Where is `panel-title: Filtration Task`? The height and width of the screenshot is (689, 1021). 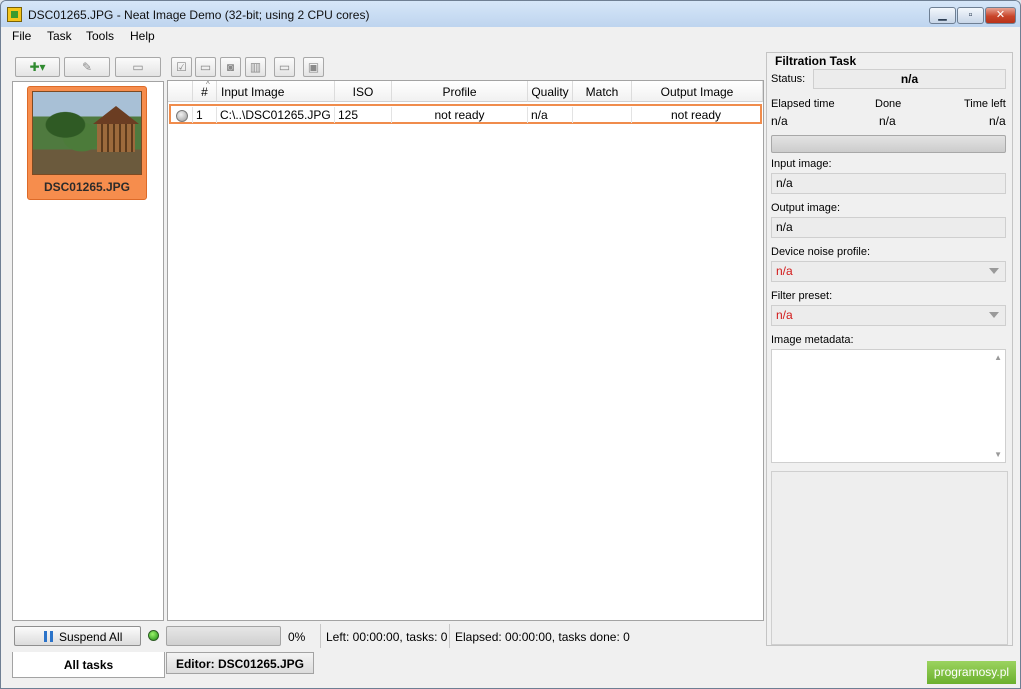 panel-title: Filtration Task is located at coordinates (816, 61).